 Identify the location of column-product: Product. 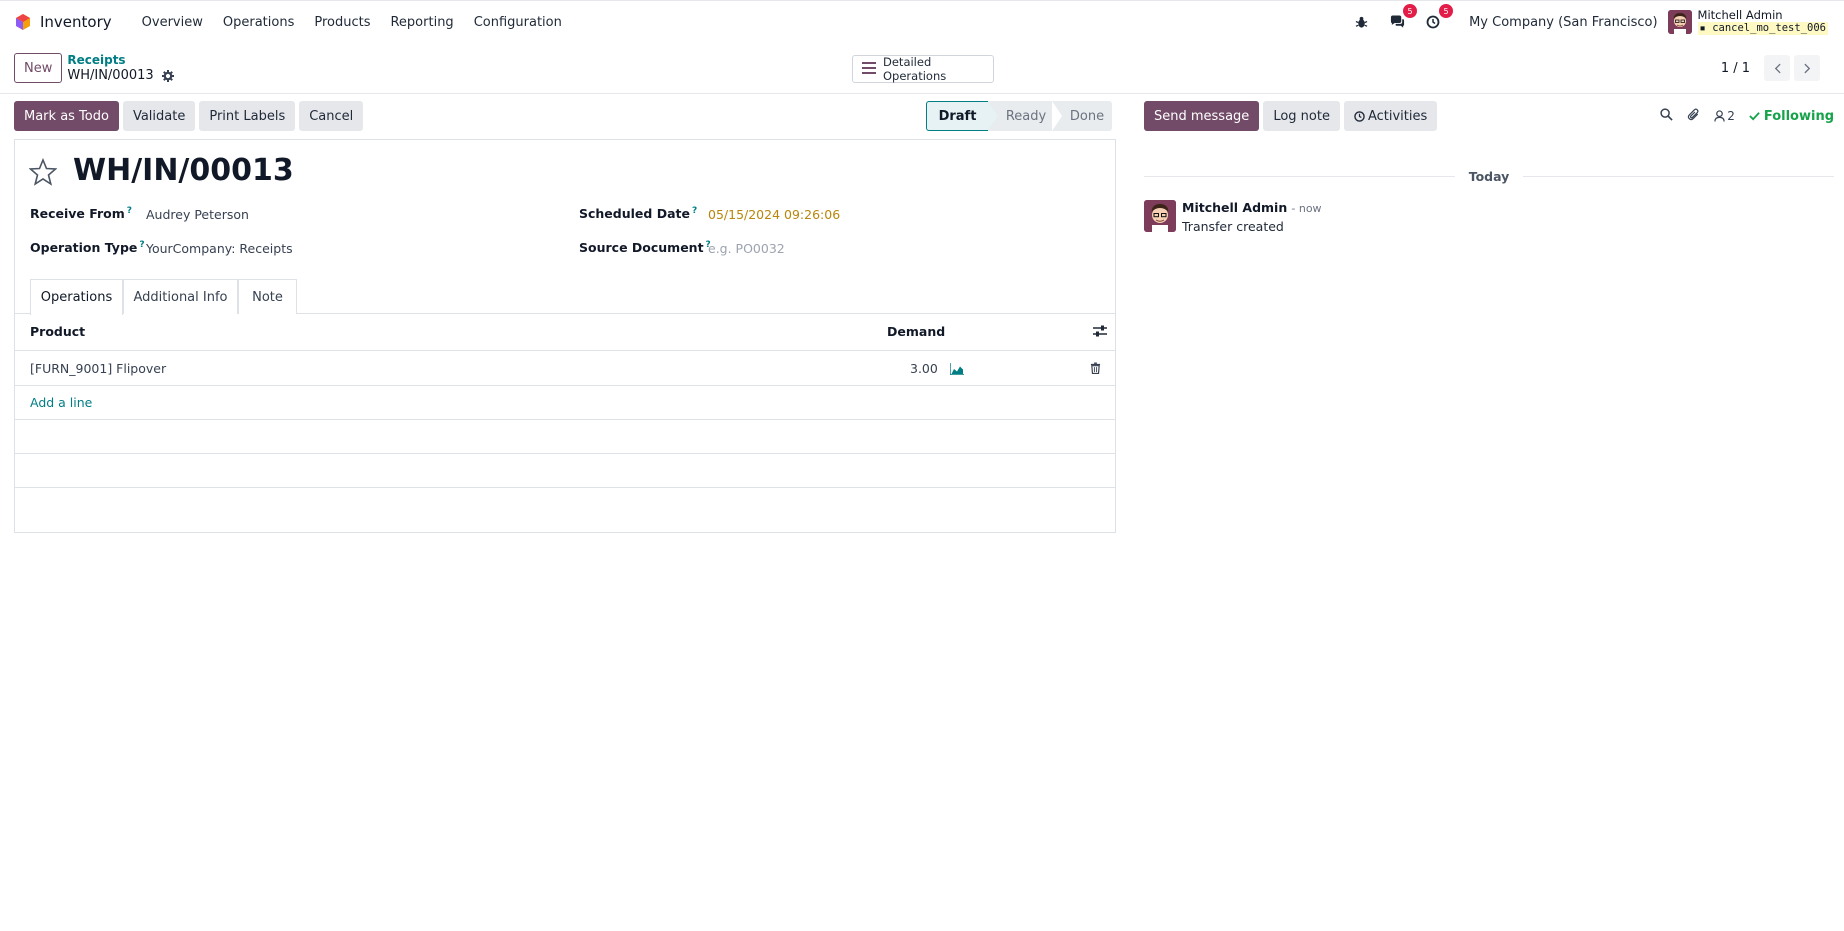
(57, 331).